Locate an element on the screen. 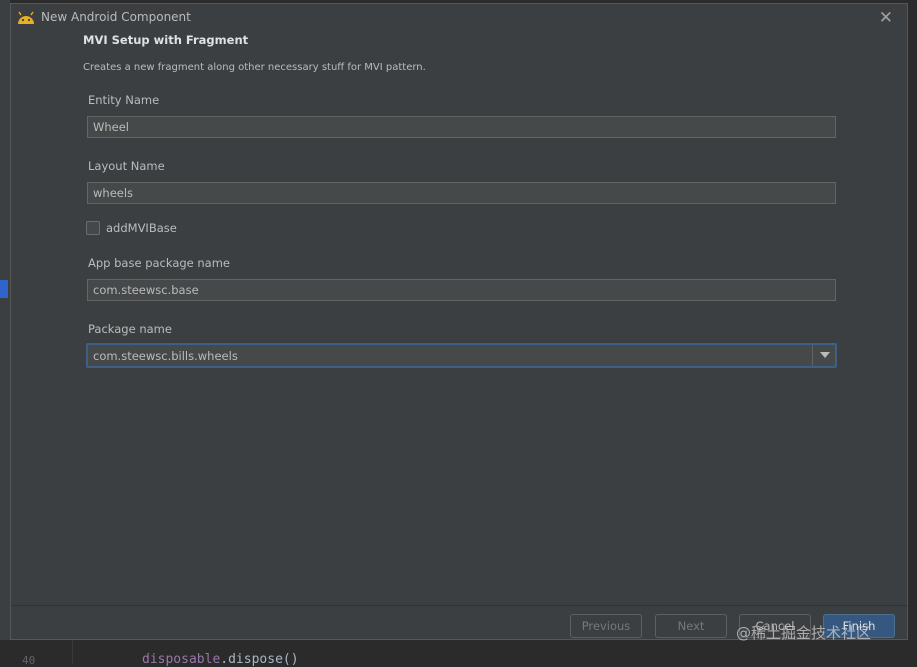  android-icon is located at coordinates (26, 17).